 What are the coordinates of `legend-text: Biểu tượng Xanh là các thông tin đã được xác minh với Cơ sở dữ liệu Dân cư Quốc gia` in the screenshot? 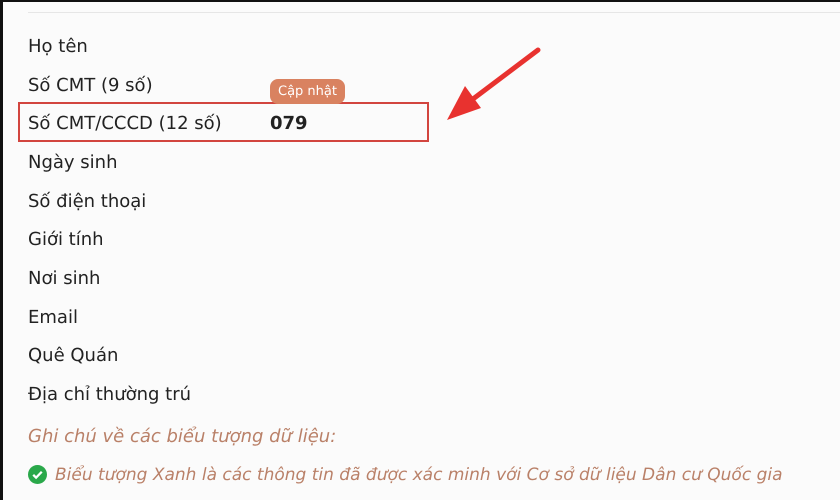 It's located at (419, 474).